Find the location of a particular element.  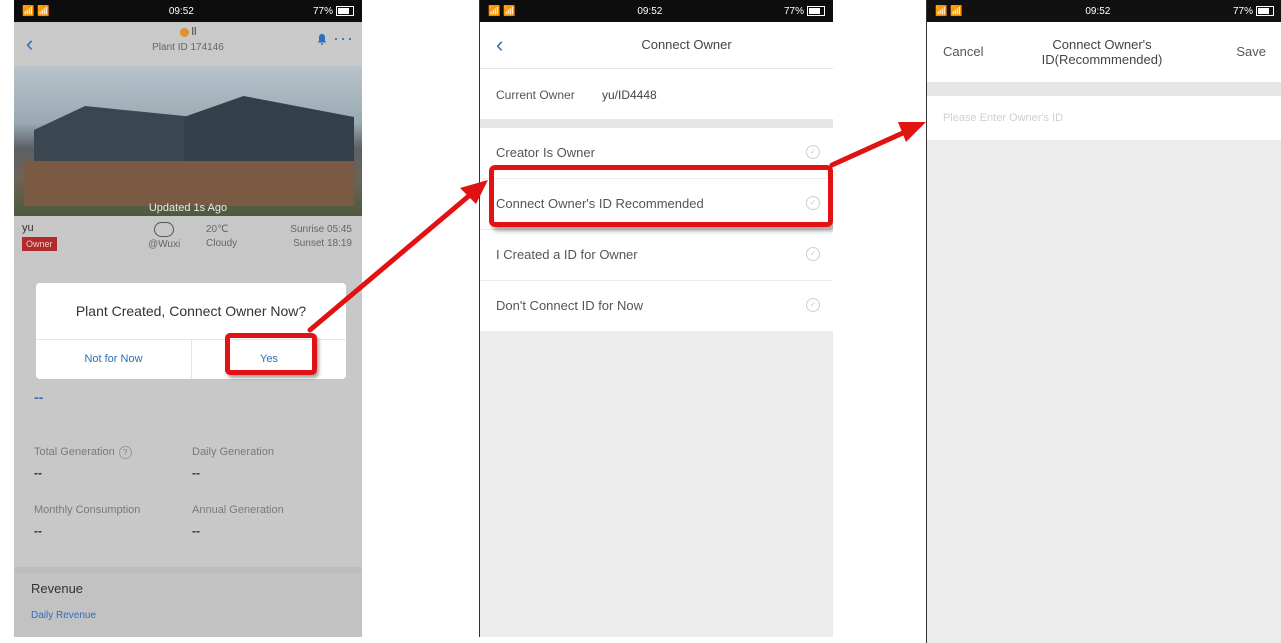

not-for-now-button: Not for Now is located at coordinates (113, 359).